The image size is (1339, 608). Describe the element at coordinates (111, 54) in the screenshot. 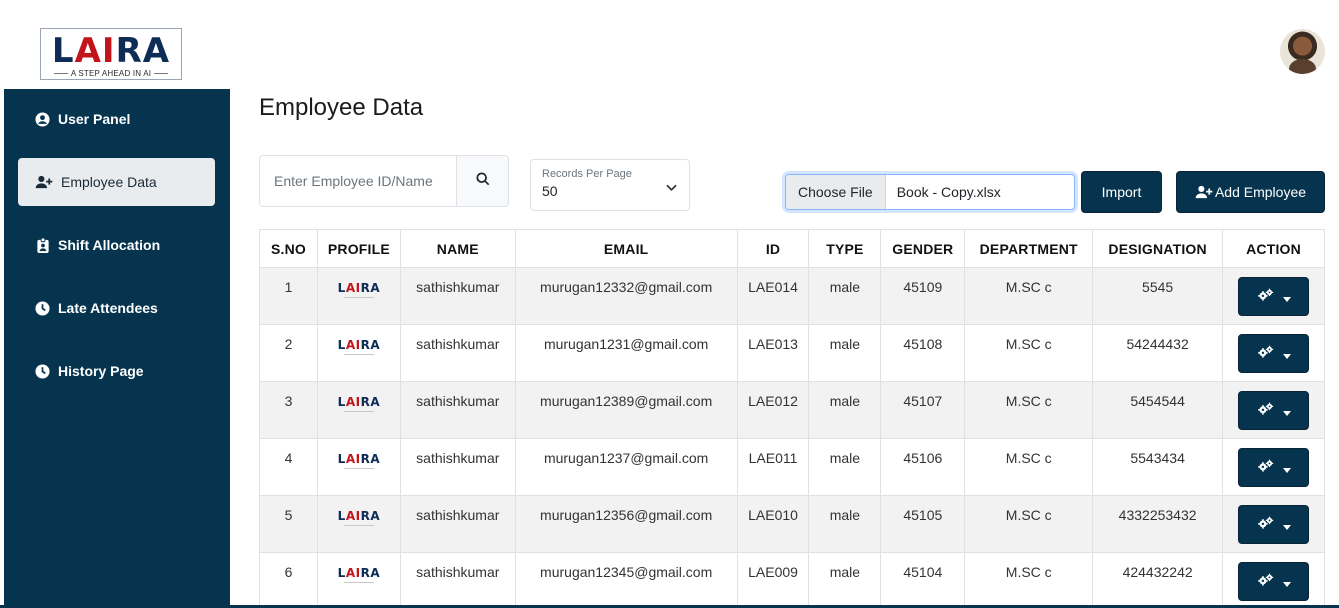

I see `company-logo: LAIRA A STEP AHEAD IN AI` at that location.